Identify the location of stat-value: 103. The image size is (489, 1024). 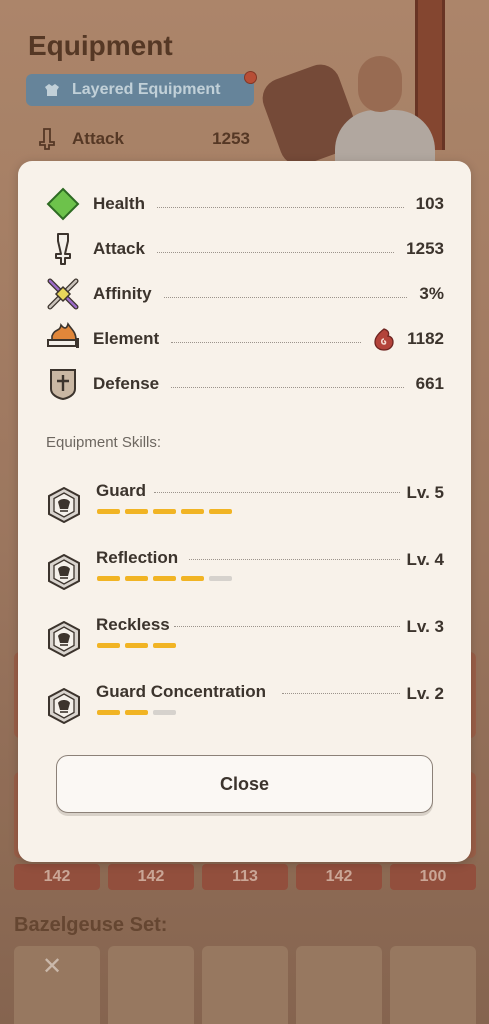
(429, 203).